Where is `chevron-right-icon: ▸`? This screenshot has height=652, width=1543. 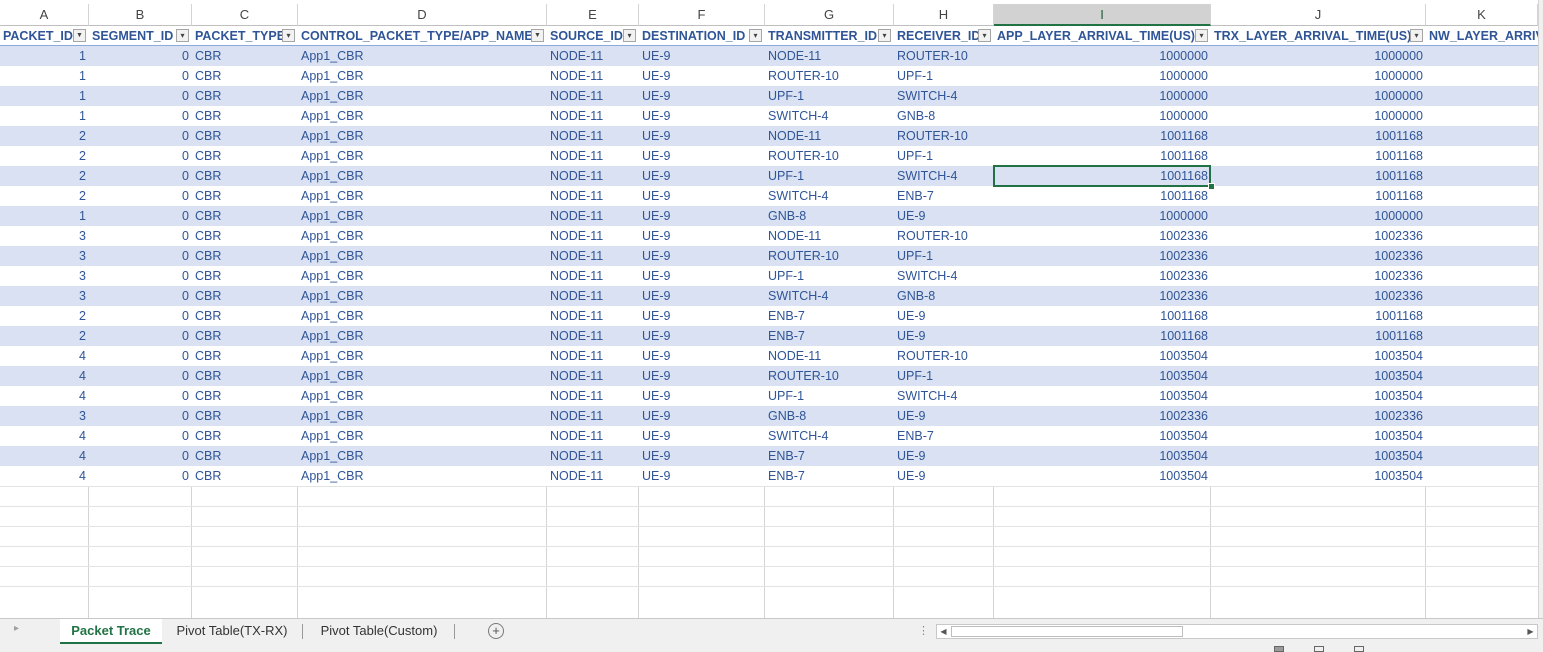
chevron-right-icon: ▸ is located at coordinates (16, 628).